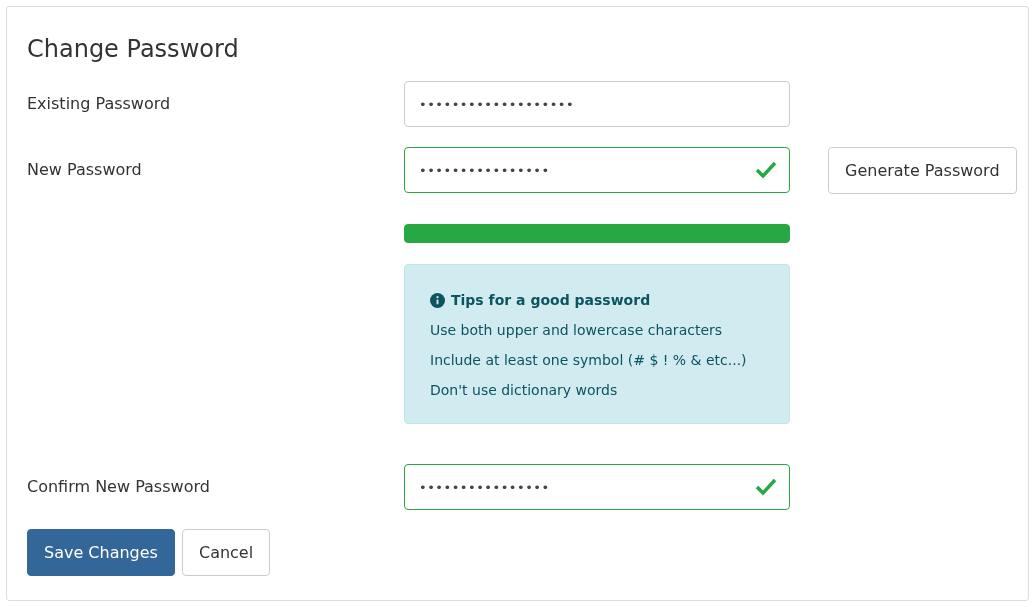 This screenshot has width=1035, height=607. Describe the element at coordinates (99, 104) in the screenshot. I see `field-label: Existing Password` at that location.